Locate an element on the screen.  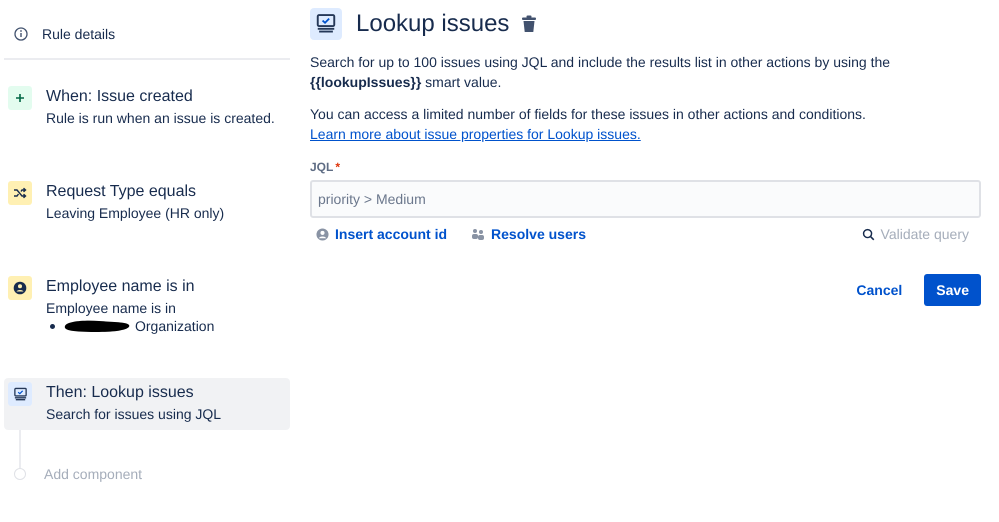
required-mark: * is located at coordinates (337, 167).